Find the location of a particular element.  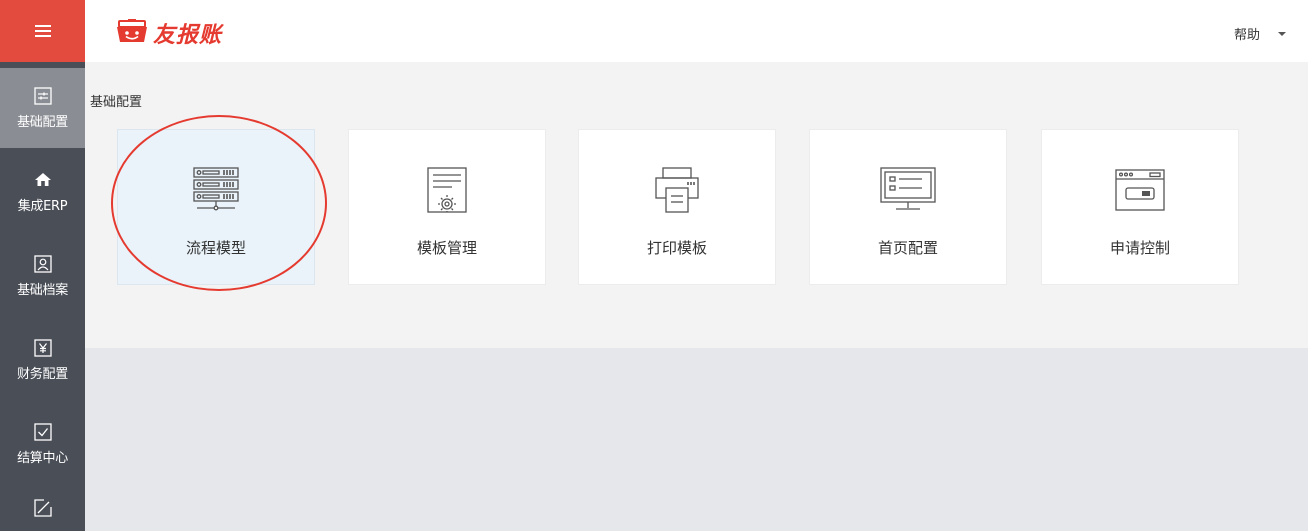

card-application-control: 申请控制 is located at coordinates (1140, 207).